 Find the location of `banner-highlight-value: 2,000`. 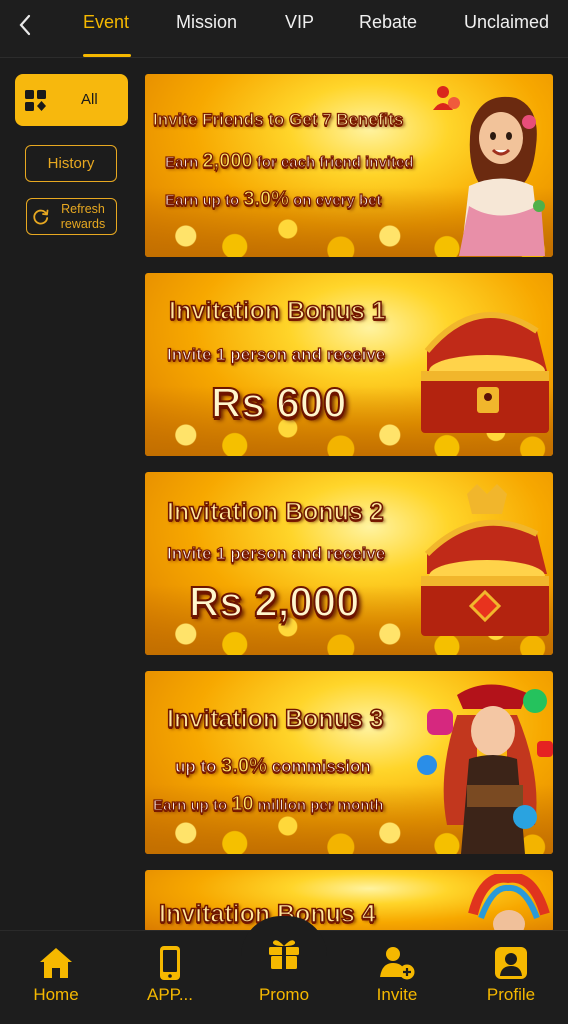

banner-highlight-value: 2,000 is located at coordinates (227, 160).